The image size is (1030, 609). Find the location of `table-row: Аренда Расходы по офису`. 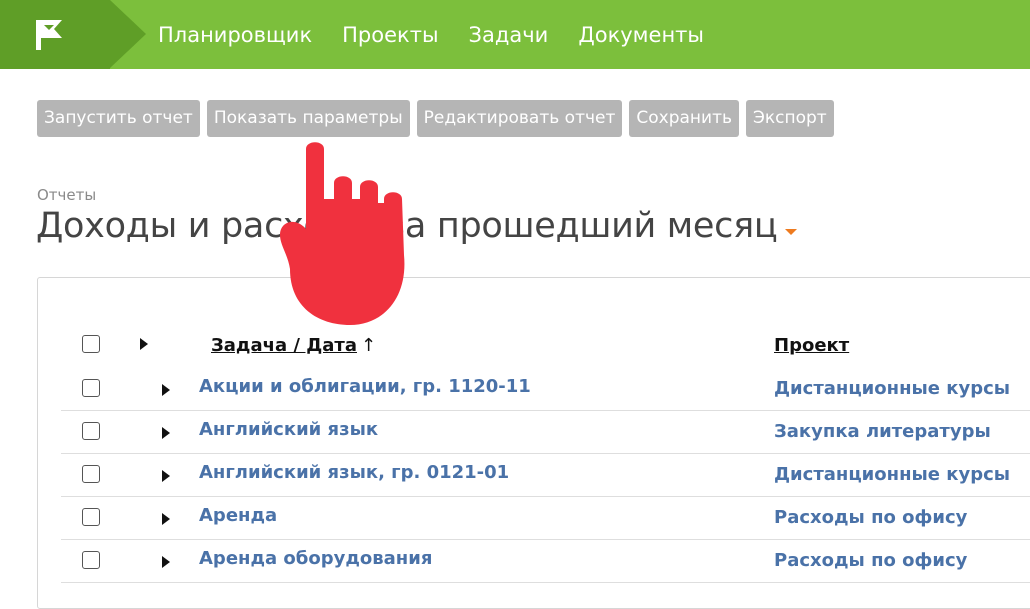

table-row: Аренда Расходы по офису is located at coordinates (545, 518).